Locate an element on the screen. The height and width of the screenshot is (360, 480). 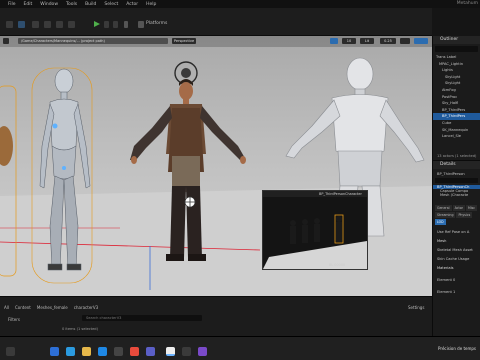
details-tabs-row2: Streaming Physics is located at coordinates (456, 215).